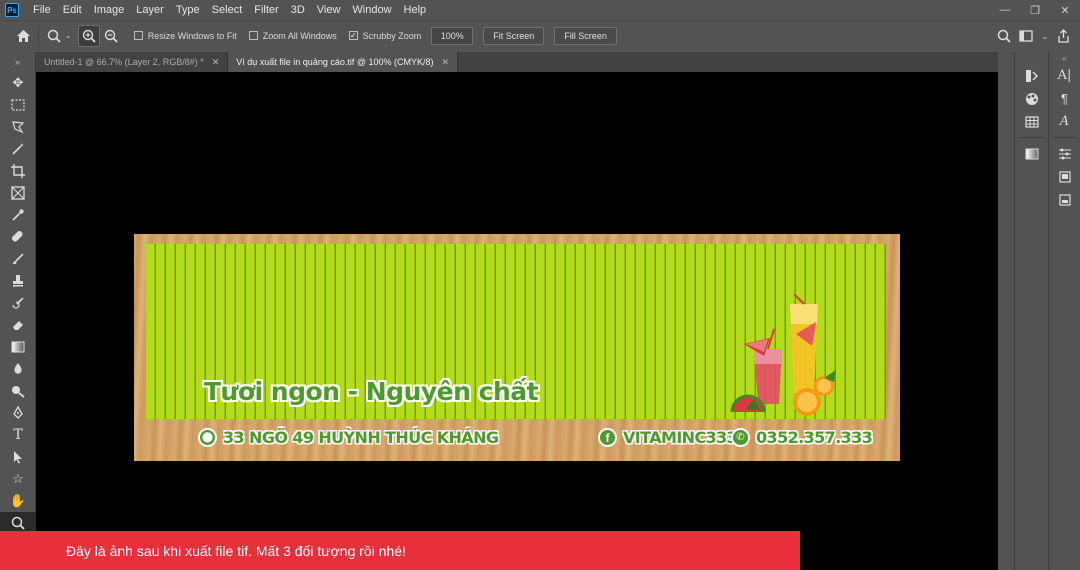  I want to click on glyphs-icon: A, so click(1064, 121).